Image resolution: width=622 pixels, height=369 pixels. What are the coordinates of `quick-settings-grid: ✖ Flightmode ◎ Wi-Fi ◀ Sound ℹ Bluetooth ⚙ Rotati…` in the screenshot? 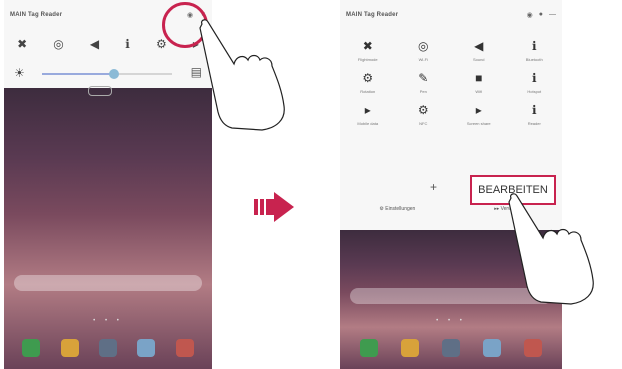 It's located at (451, 78).